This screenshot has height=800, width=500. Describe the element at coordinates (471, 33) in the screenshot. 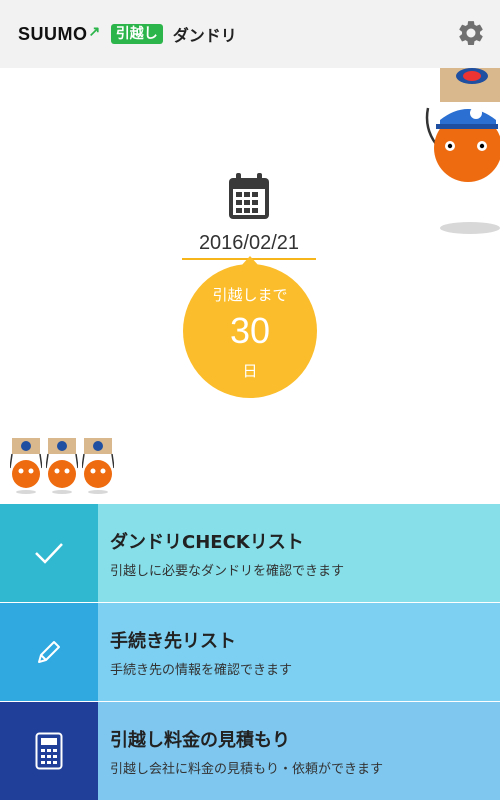

I see `gear-icon` at that location.